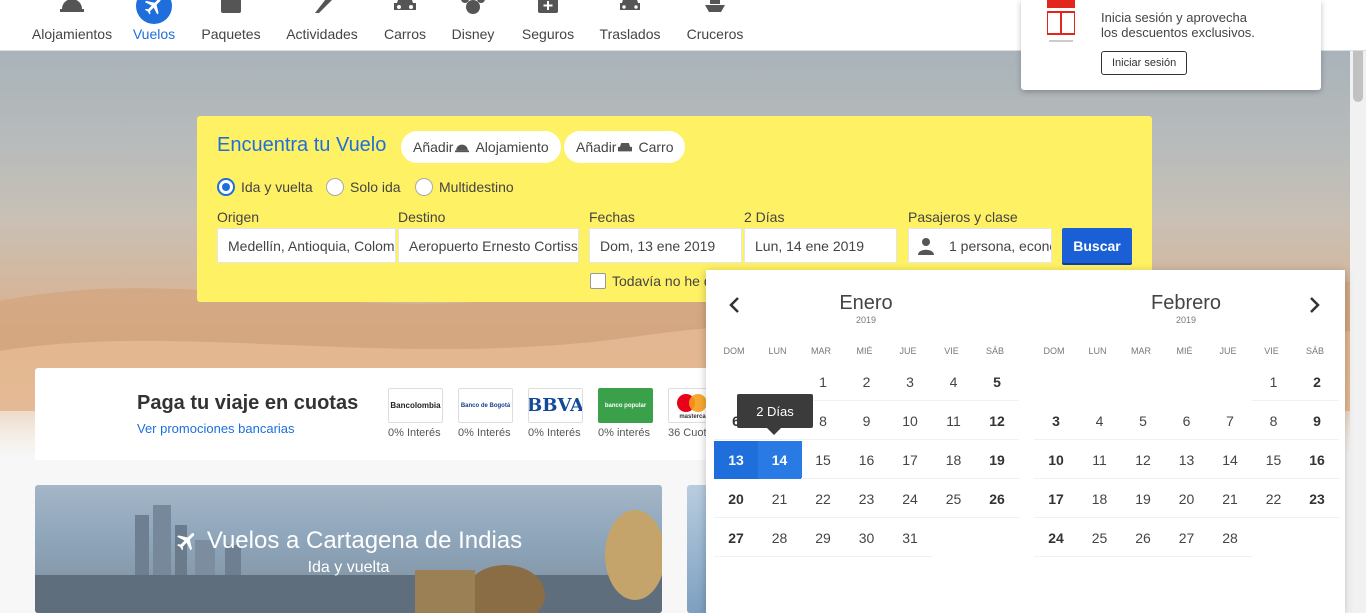 The image size is (1366, 613). What do you see at coordinates (302, 145) in the screenshot?
I see `search-title: Encuentra tu Vuelo` at bounding box center [302, 145].